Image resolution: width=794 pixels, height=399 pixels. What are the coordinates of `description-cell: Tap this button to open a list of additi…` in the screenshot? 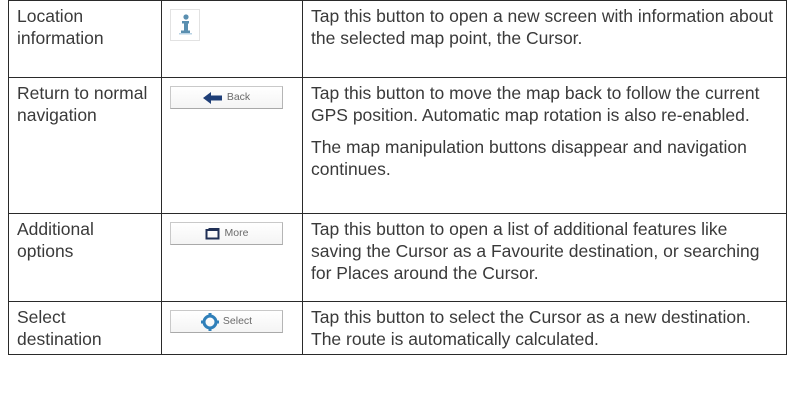 It's located at (544, 257).